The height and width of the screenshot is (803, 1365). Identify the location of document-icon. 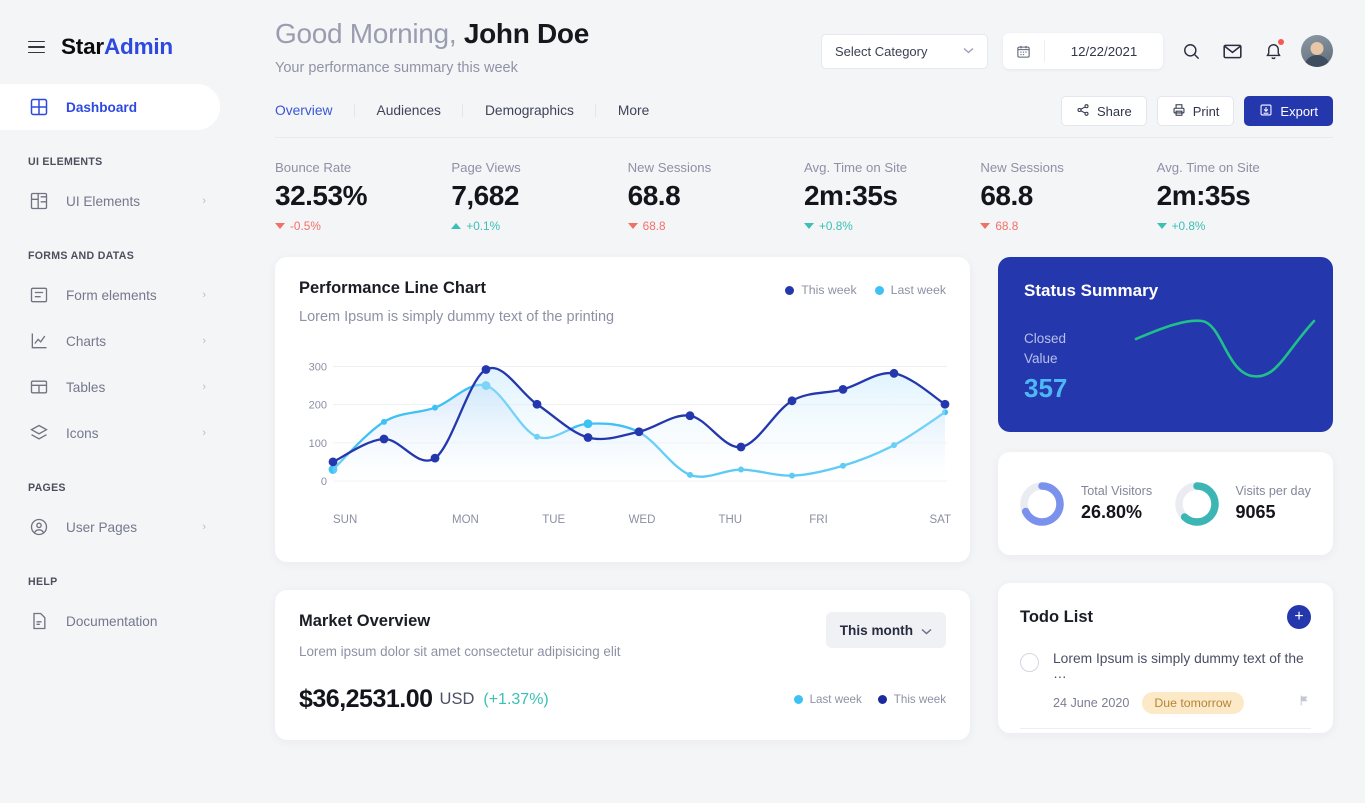
(39, 621).